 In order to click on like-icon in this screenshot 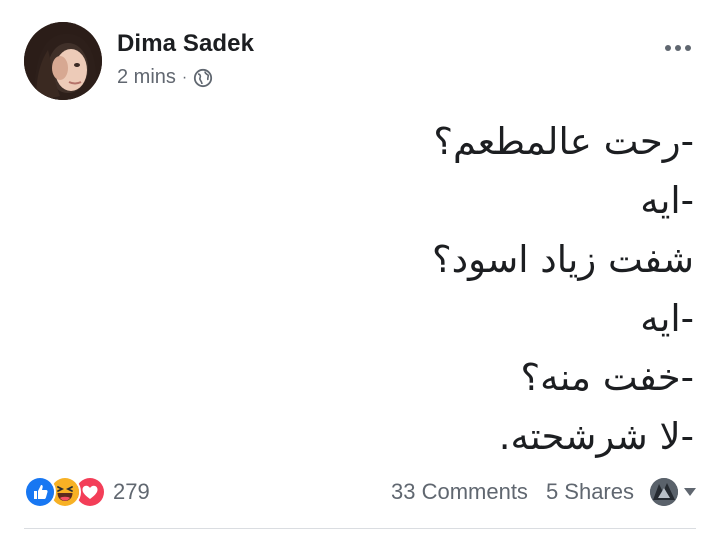, I will do `click(40, 492)`.